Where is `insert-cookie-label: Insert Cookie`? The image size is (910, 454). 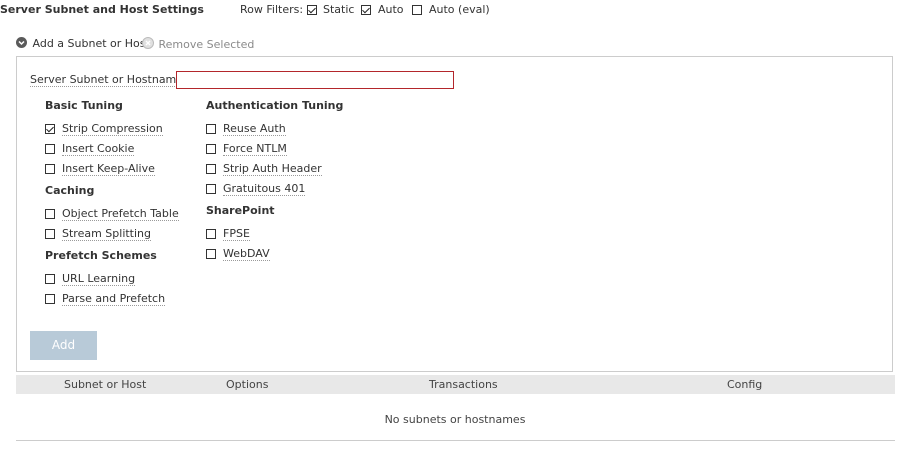 insert-cookie-label: Insert Cookie is located at coordinates (98, 149).